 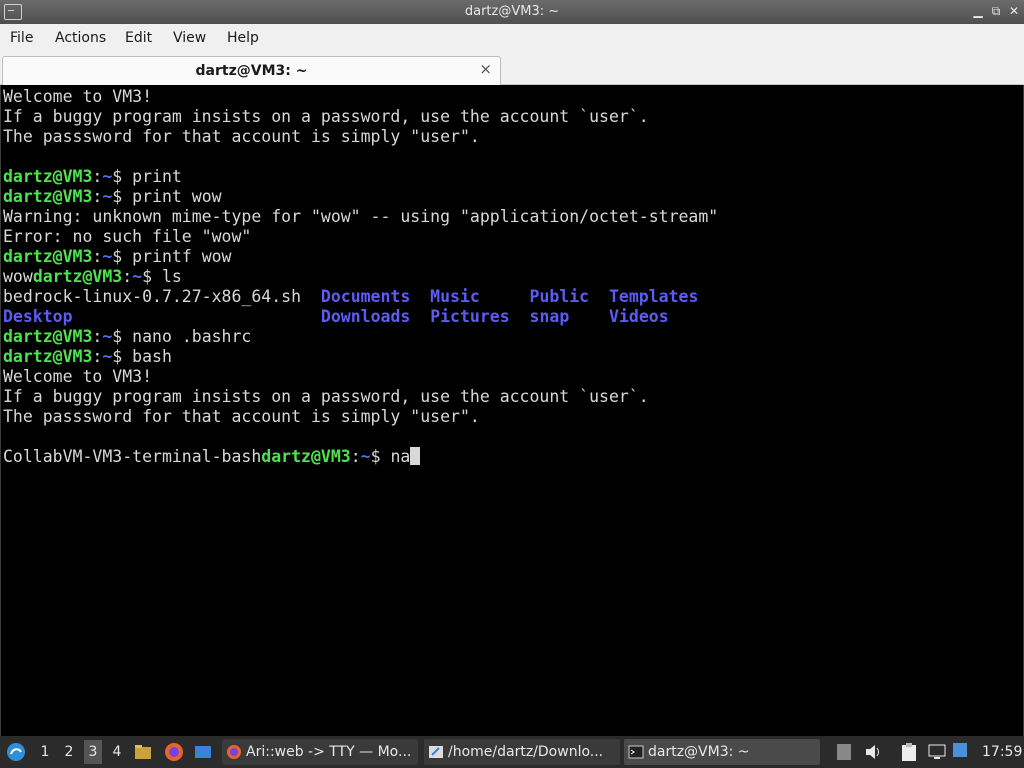 I want to click on ls-dir: Downloads, so click(x=365, y=316).